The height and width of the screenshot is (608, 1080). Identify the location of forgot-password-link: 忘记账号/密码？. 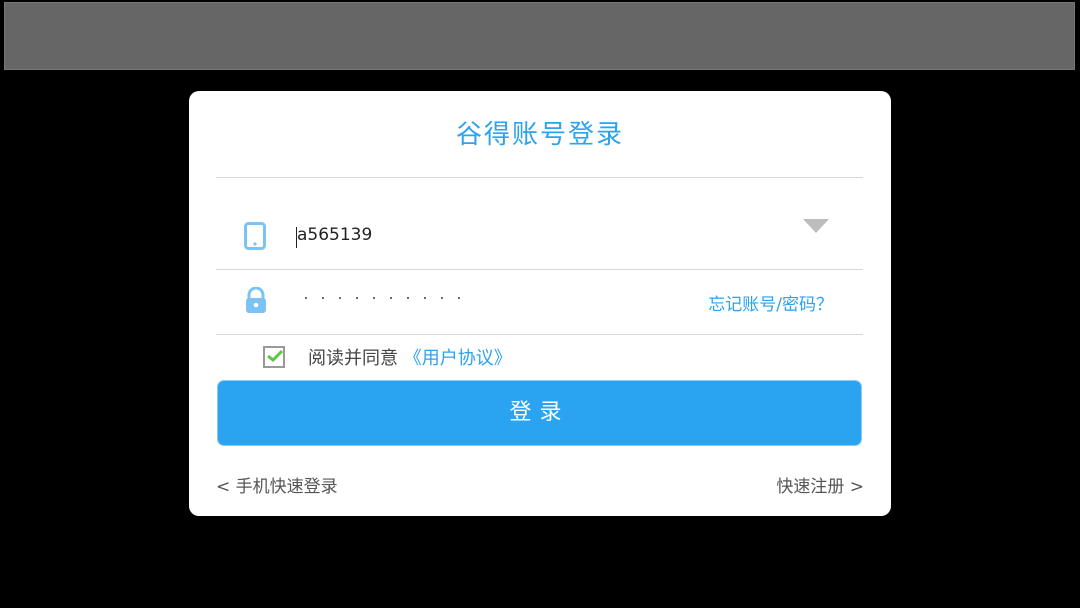
(770, 302).